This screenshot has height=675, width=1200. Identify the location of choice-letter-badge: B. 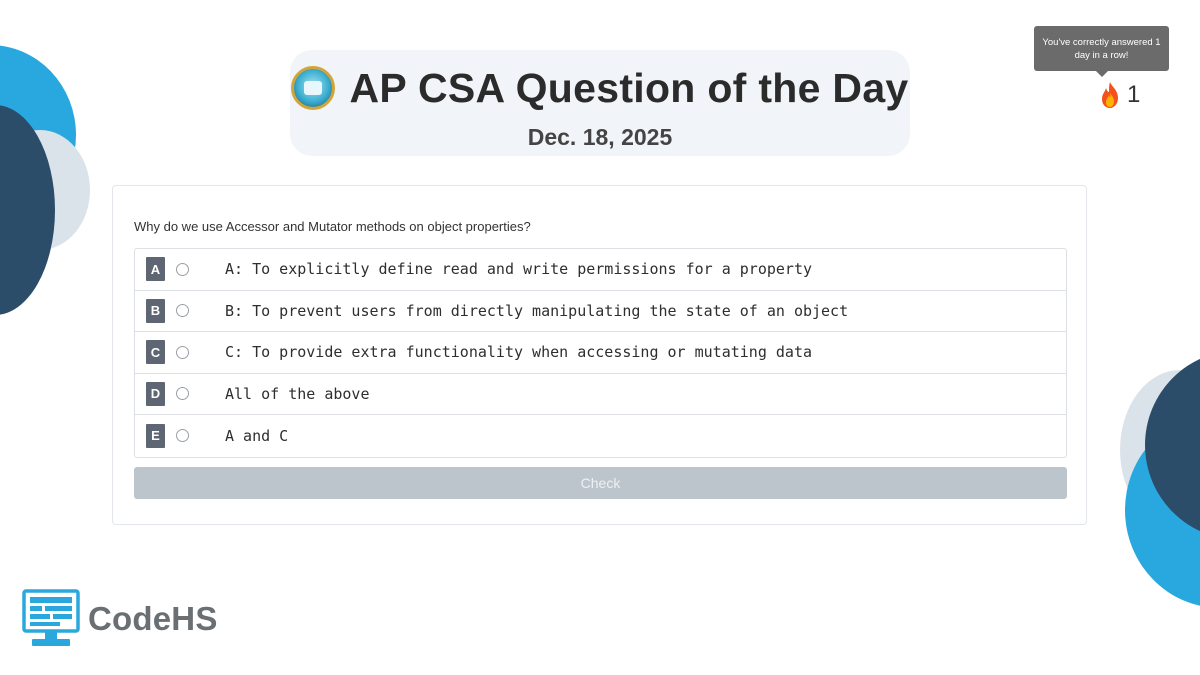
(155, 310).